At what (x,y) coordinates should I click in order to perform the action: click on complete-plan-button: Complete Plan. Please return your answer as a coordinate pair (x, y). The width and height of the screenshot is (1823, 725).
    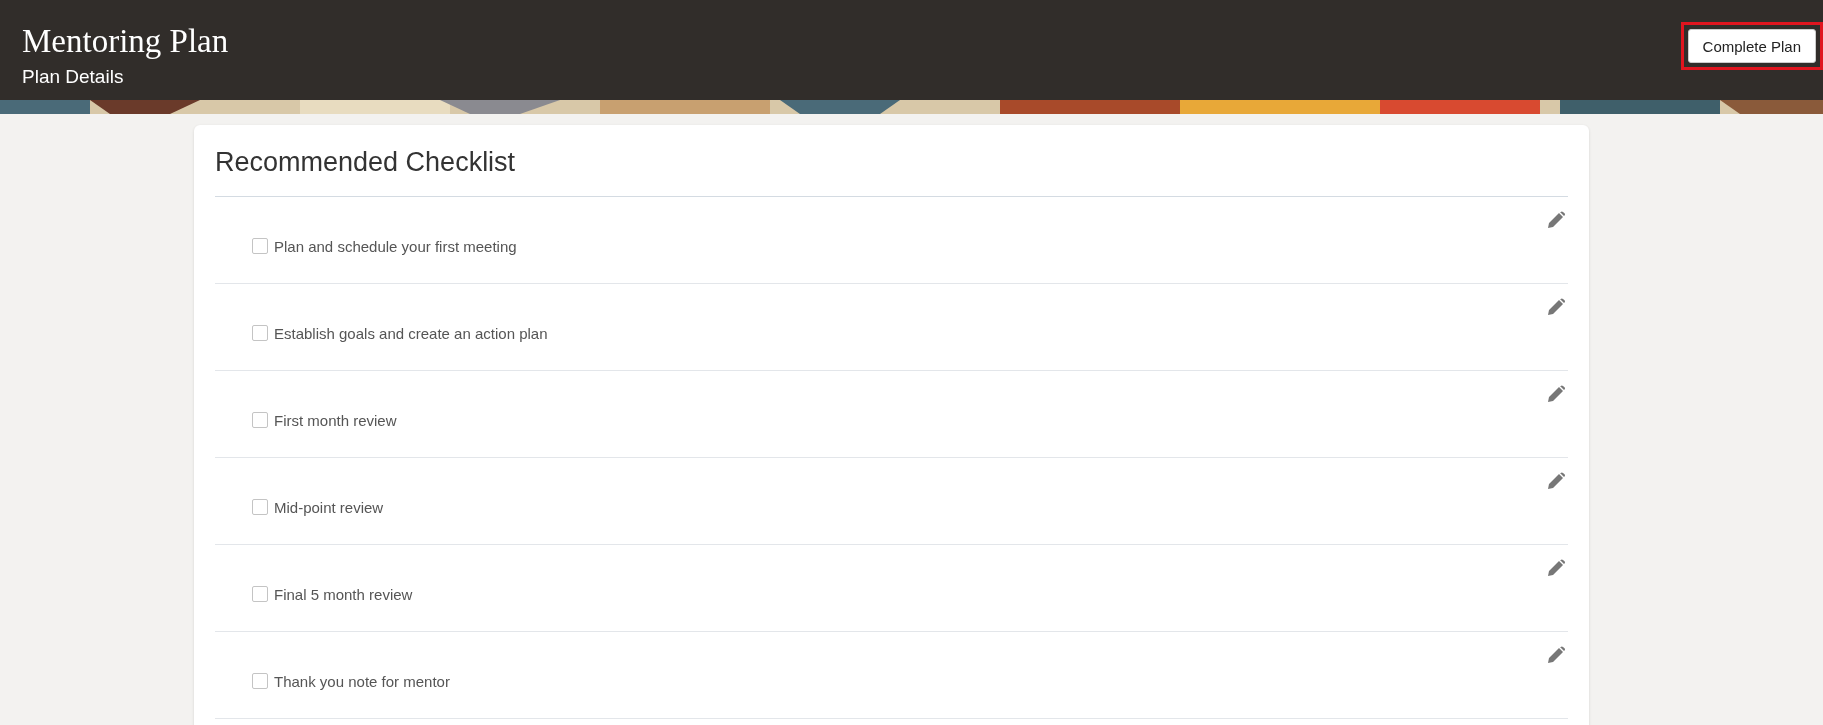
    Looking at the image, I should click on (1751, 46).